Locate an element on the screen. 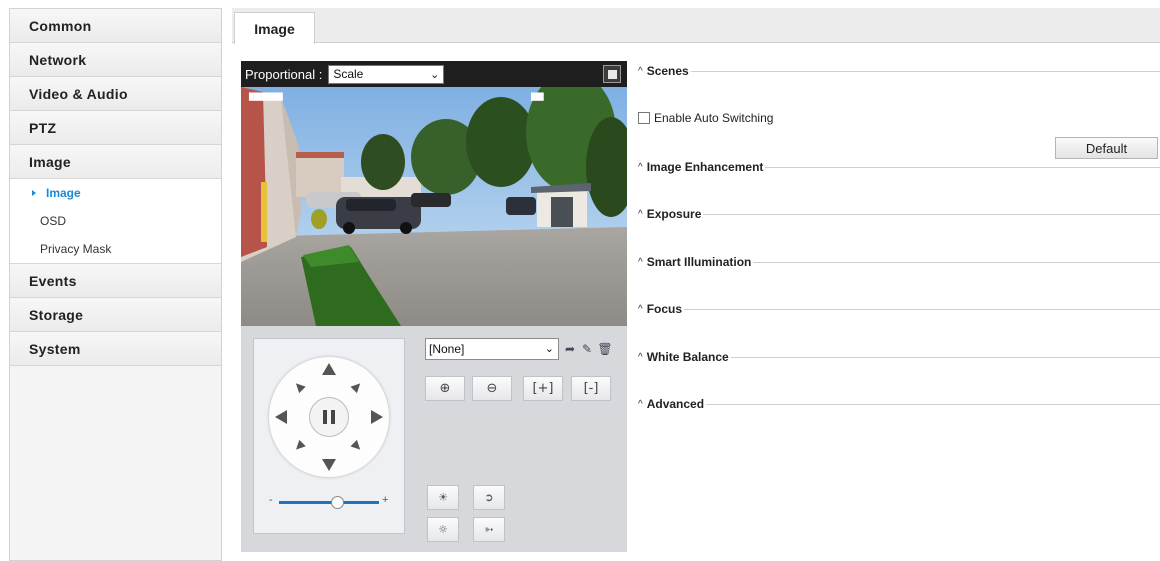 The width and height of the screenshot is (1160, 561). nav-group-label: Storage is located at coordinates (56, 314).